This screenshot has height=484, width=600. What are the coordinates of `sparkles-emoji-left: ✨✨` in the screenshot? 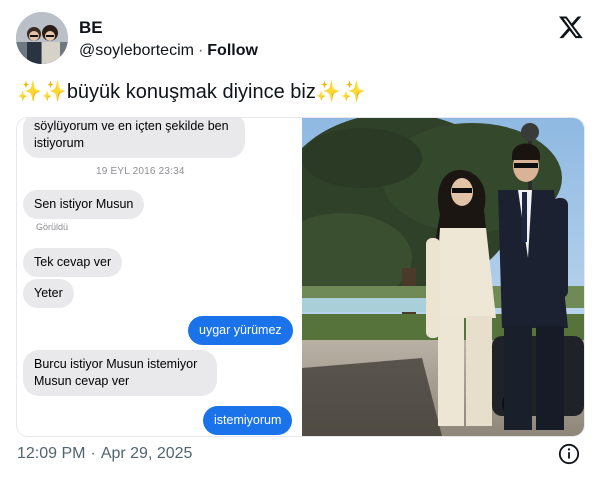 It's located at (42, 92).